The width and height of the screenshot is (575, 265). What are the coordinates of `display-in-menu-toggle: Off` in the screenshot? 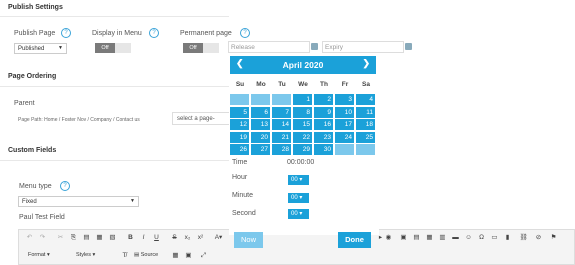 It's located at (113, 48).